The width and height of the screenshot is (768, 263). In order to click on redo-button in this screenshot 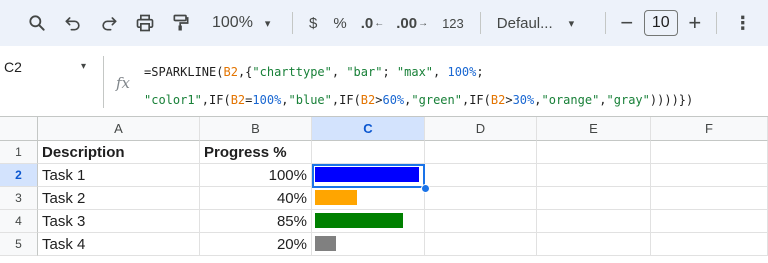, I will do `click(109, 23)`.